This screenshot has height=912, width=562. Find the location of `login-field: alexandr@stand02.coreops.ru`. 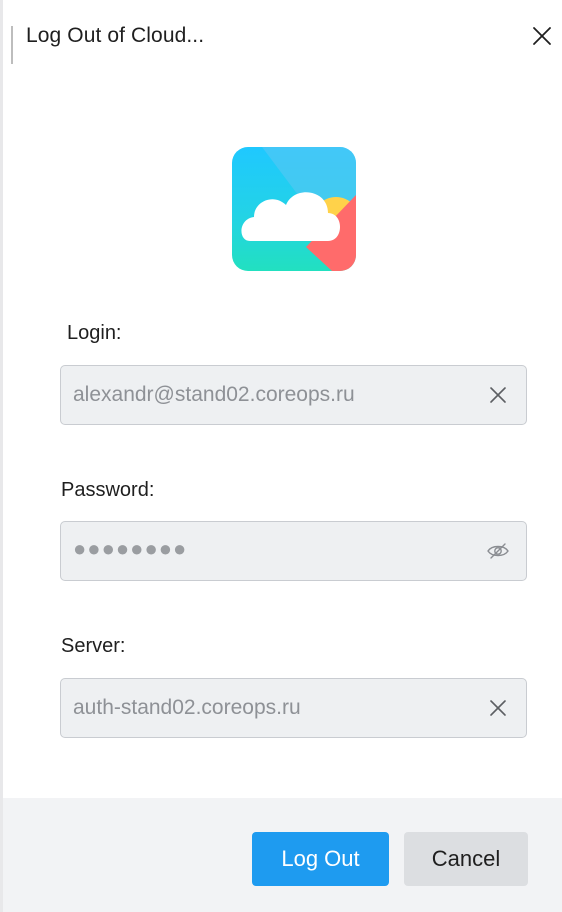

login-field: alexandr@stand02.coreops.ru is located at coordinates (293, 395).